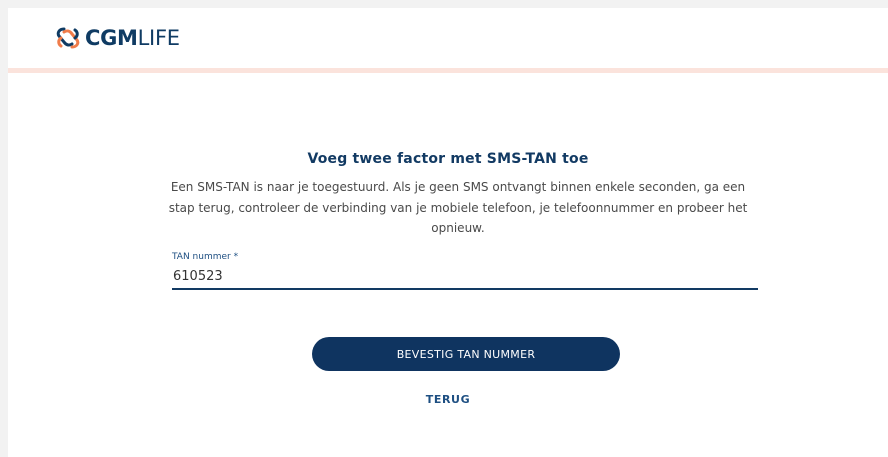  Describe the element at coordinates (158, 38) in the screenshot. I see `logo-text-light: LIFE` at that location.